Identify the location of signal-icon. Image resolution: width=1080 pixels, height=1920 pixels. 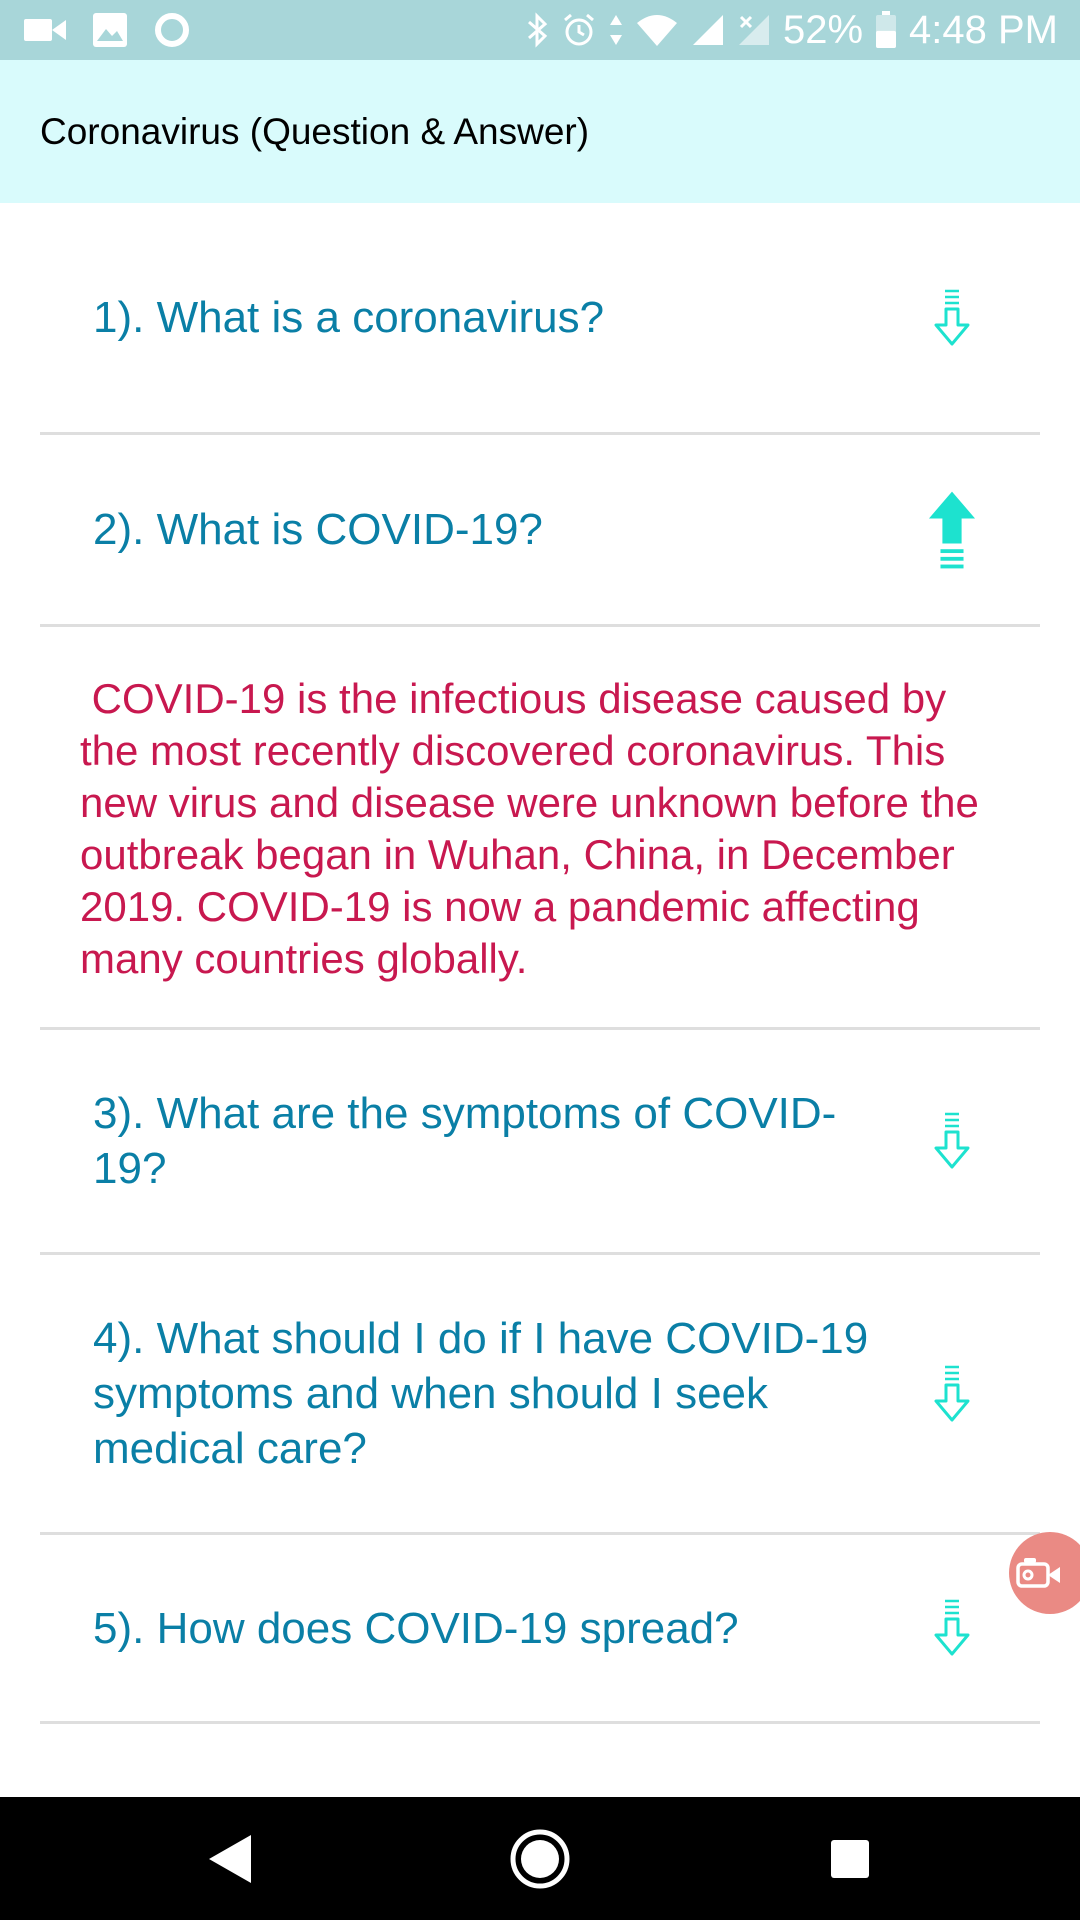
(707, 30).